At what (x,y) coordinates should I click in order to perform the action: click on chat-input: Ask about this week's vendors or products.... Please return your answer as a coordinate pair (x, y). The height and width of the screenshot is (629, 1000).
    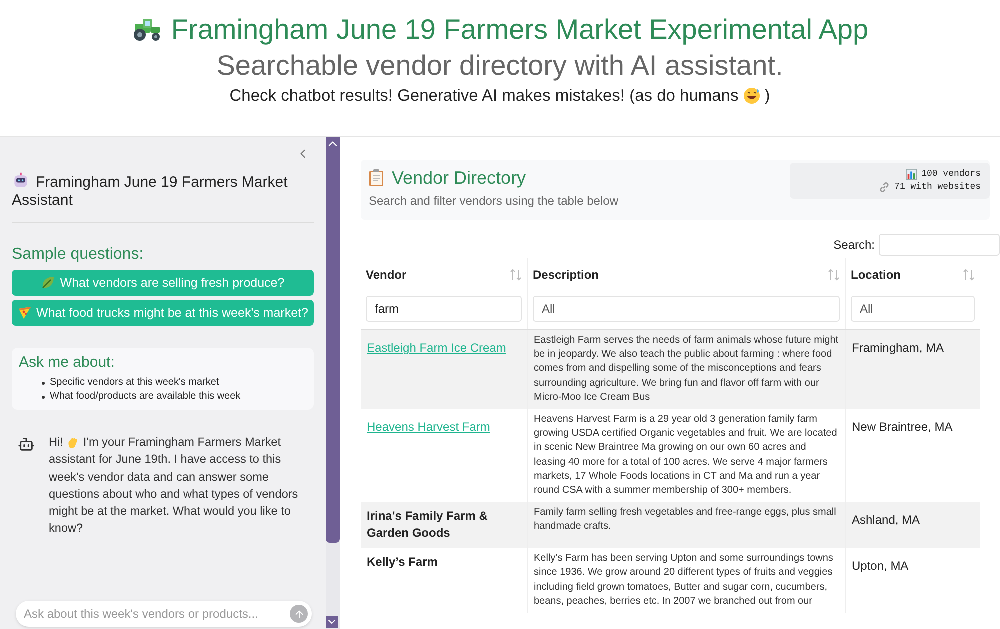
    Looking at the image, I should click on (164, 614).